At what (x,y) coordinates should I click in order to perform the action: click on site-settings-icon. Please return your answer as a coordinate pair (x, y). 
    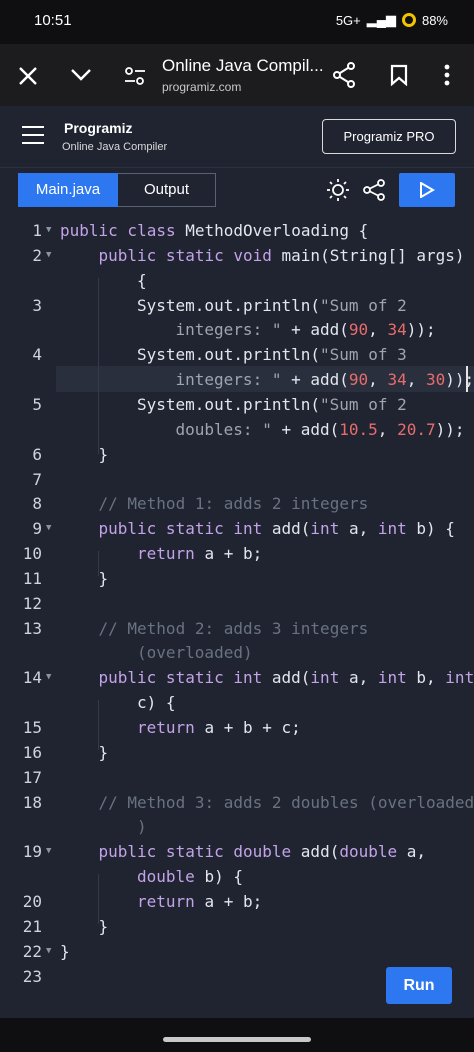
    Looking at the image, I should click on (135, 76).